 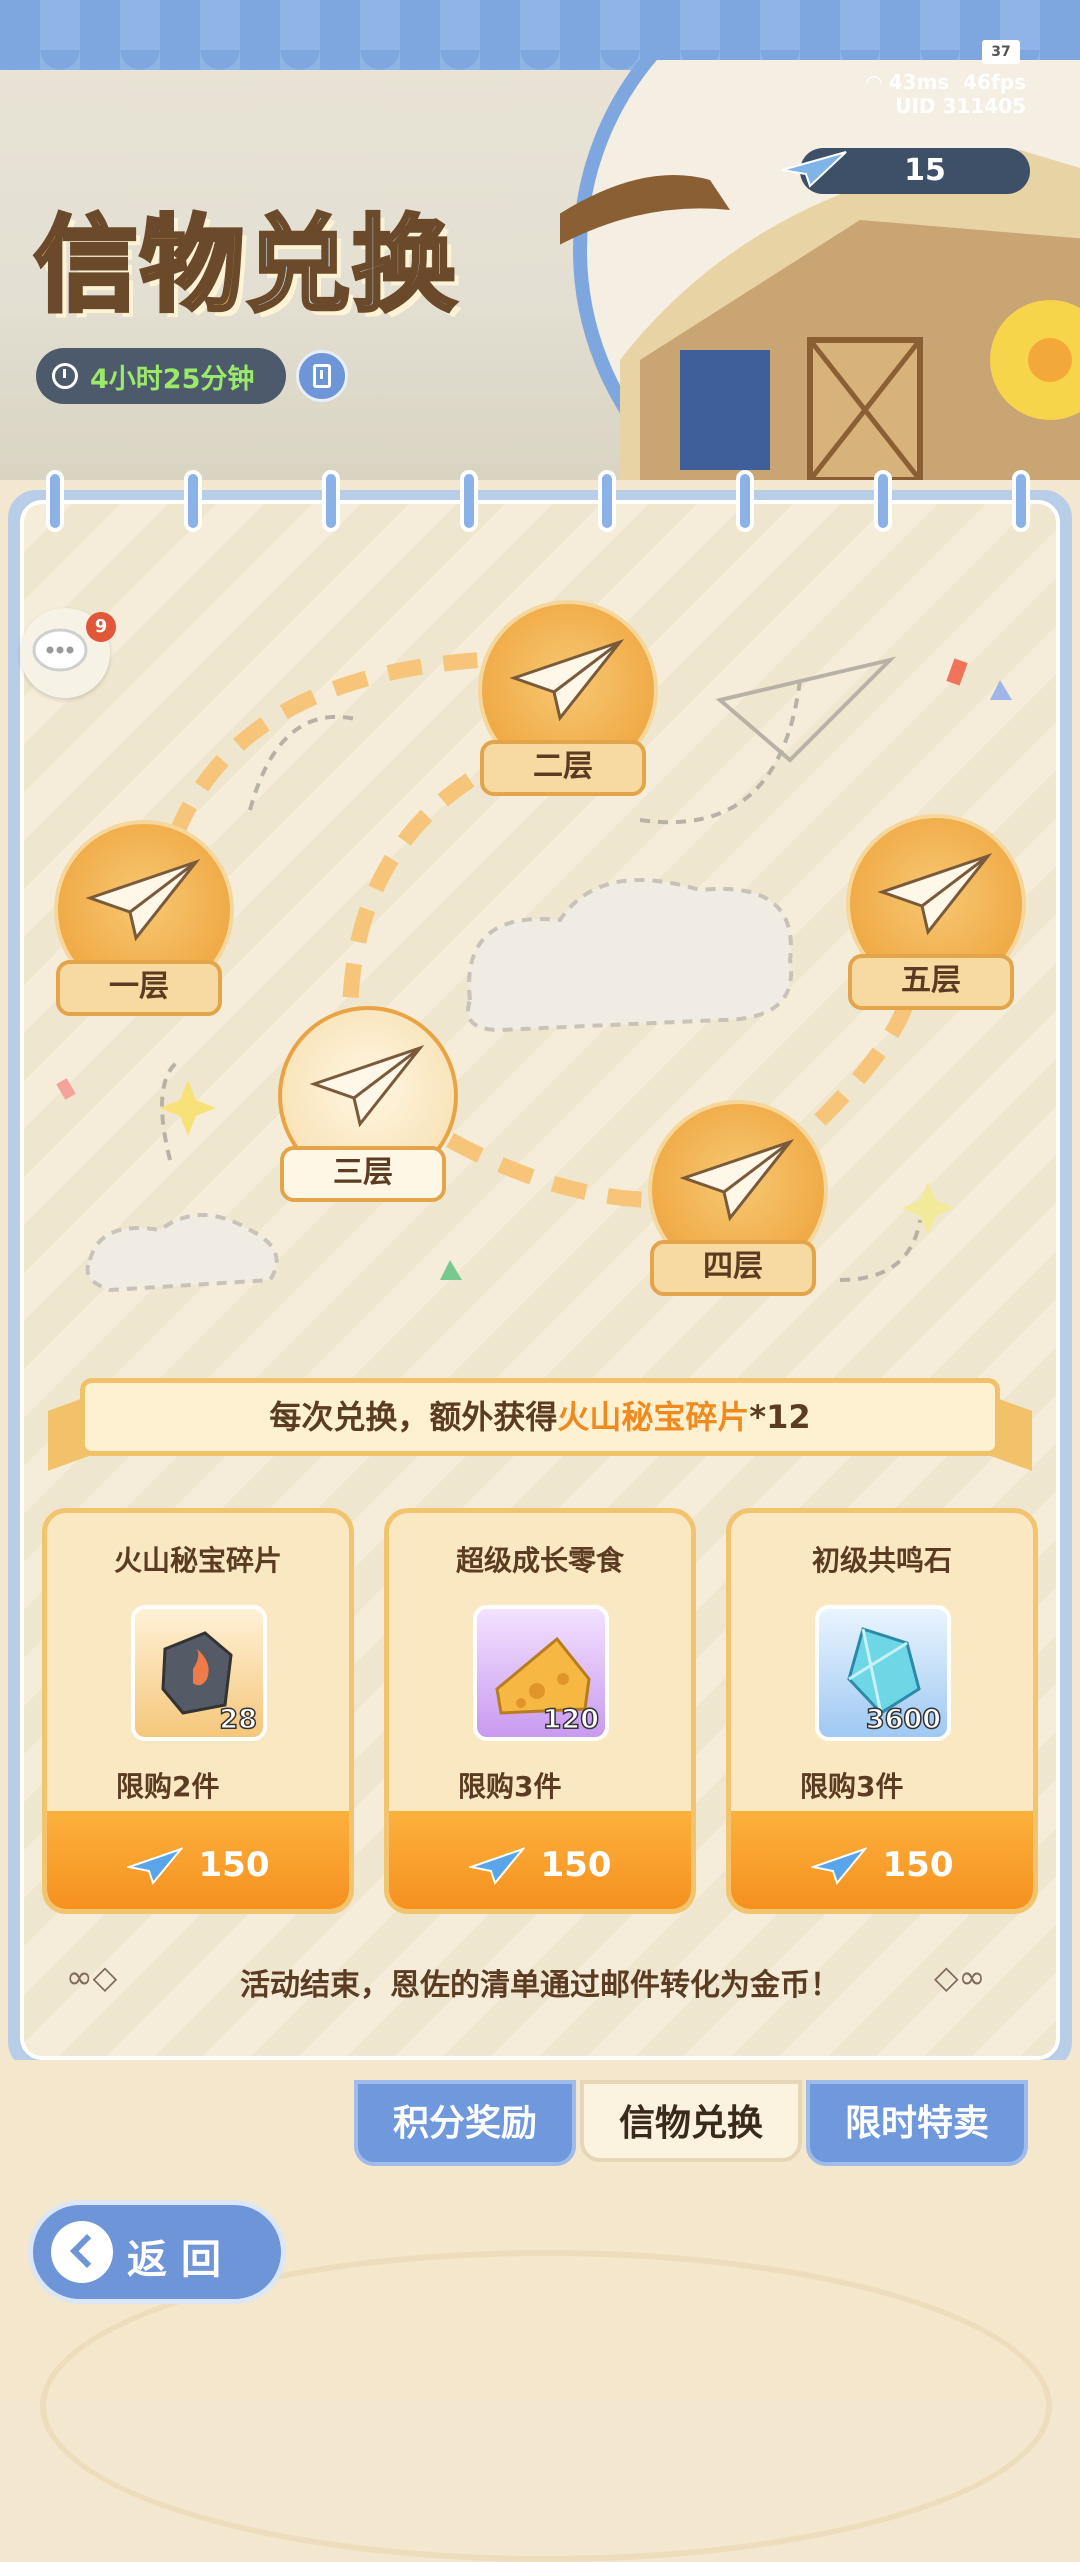 What do you see at coordinates (82, 2252) in the screenshot?
I see `chevron-left-icon` at bounding box center [82, 2252].